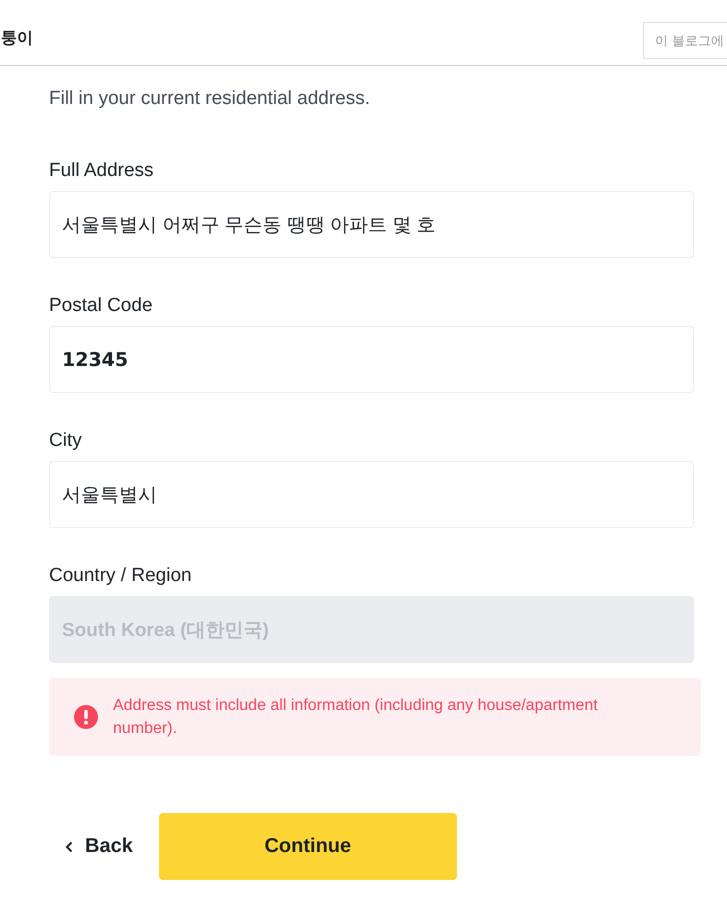  I want to click on field-label: Postal Code, so click(101, 306).